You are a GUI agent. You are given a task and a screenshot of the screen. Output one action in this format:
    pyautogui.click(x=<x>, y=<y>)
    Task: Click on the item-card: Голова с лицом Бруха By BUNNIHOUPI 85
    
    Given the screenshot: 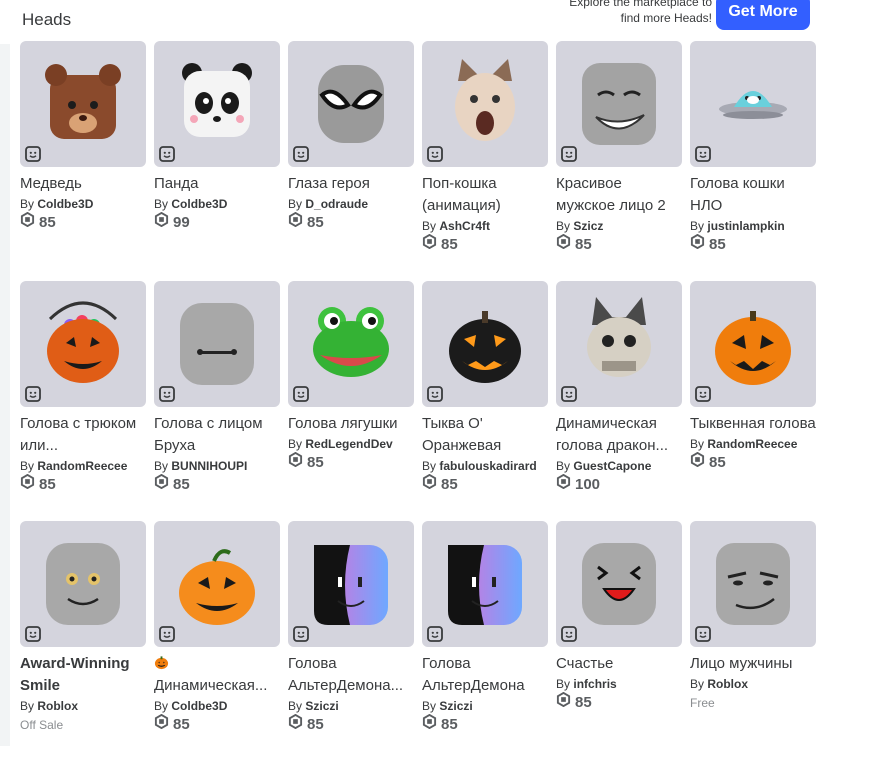 What is the action you would take?
    pyautogui.click(x=217, y=401)
    